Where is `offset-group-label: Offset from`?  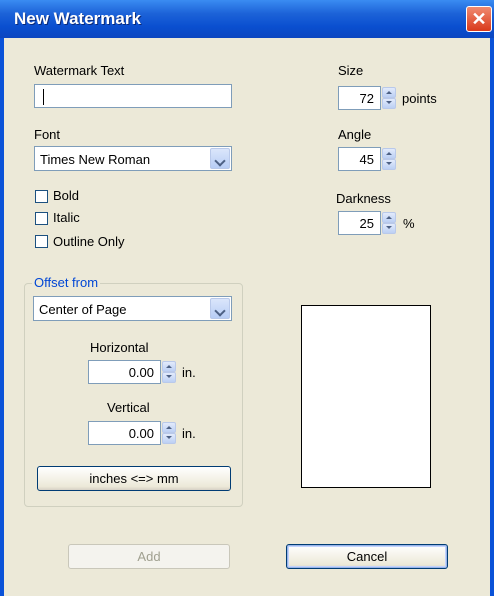
offset-group-label: Offset from is located at coordinates (66, 282).